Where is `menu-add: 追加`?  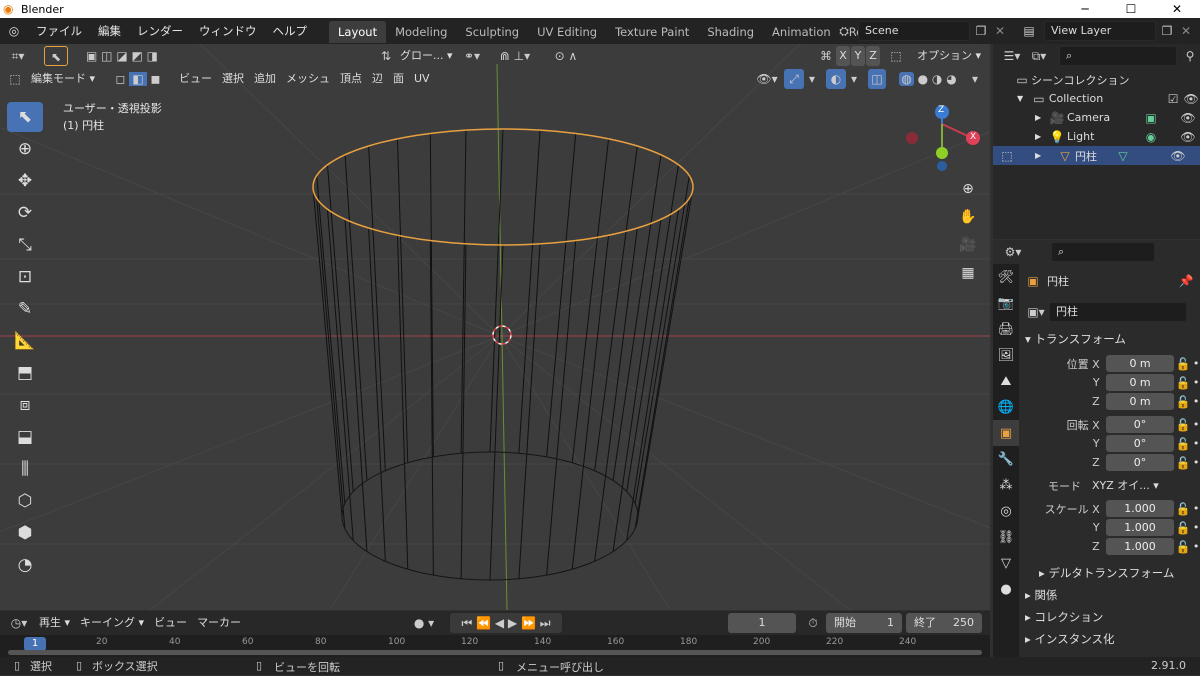
menu-add: 追加 is located at coordinates (265, 79).